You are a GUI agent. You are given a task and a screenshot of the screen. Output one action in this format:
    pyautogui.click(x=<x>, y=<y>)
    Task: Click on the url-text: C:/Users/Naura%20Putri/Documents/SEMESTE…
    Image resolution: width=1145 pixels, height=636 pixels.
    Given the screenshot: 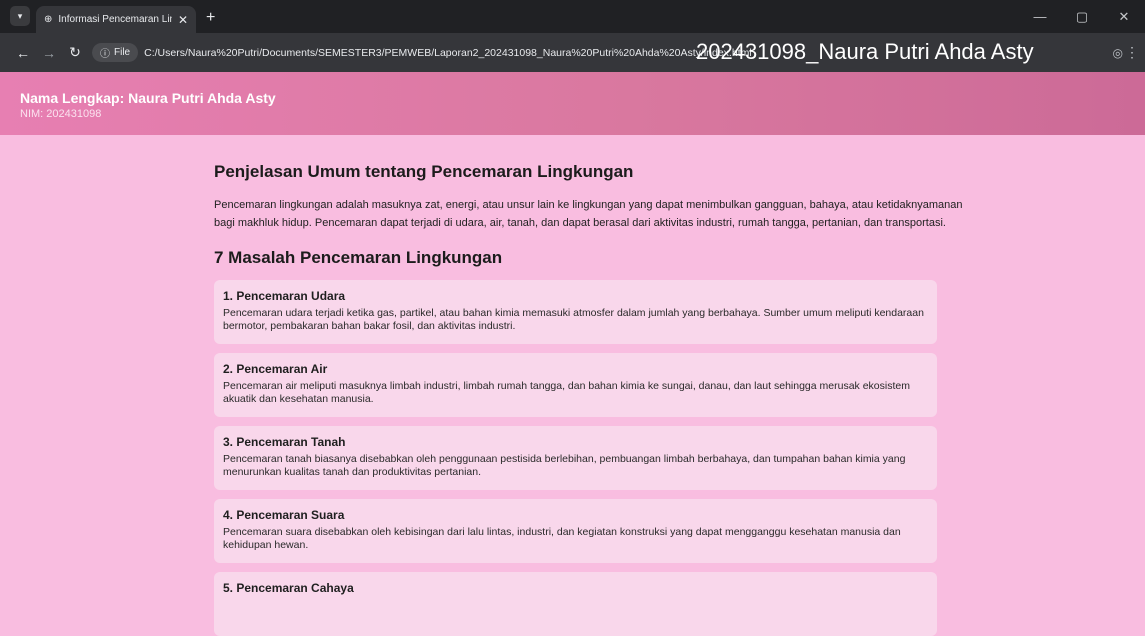 What is the action you would take?
    pyautogui.click(x=448, y=53)
    